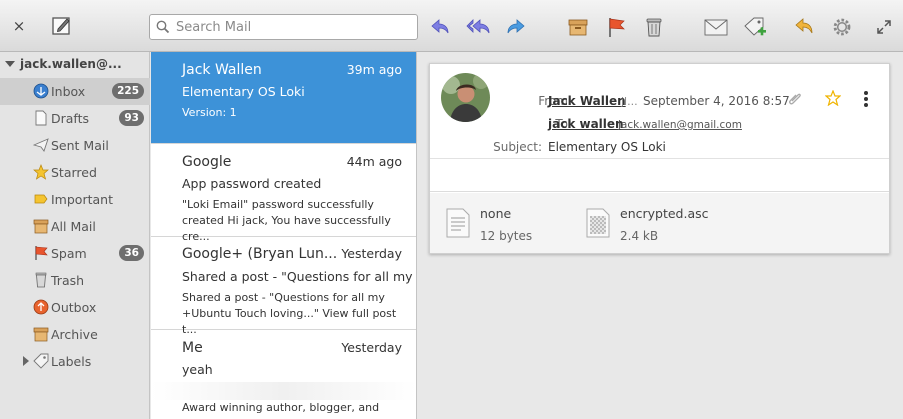 This screenshot has height=419, width=903. Describe the element at coordinates (795, 99) in the screenshot. I see `paperclip-icon` at that location.